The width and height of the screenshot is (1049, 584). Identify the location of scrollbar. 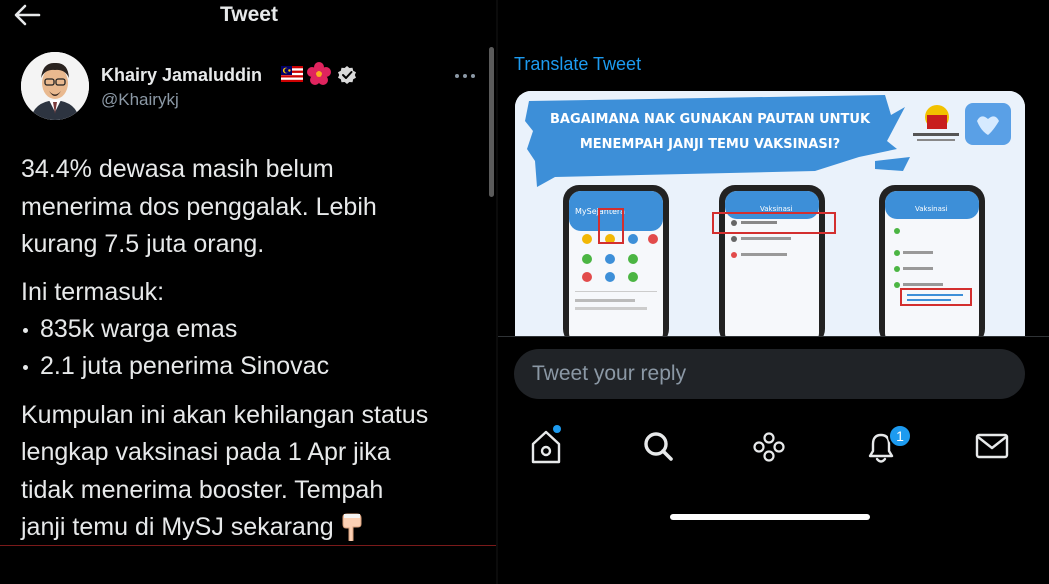
(491, 122).